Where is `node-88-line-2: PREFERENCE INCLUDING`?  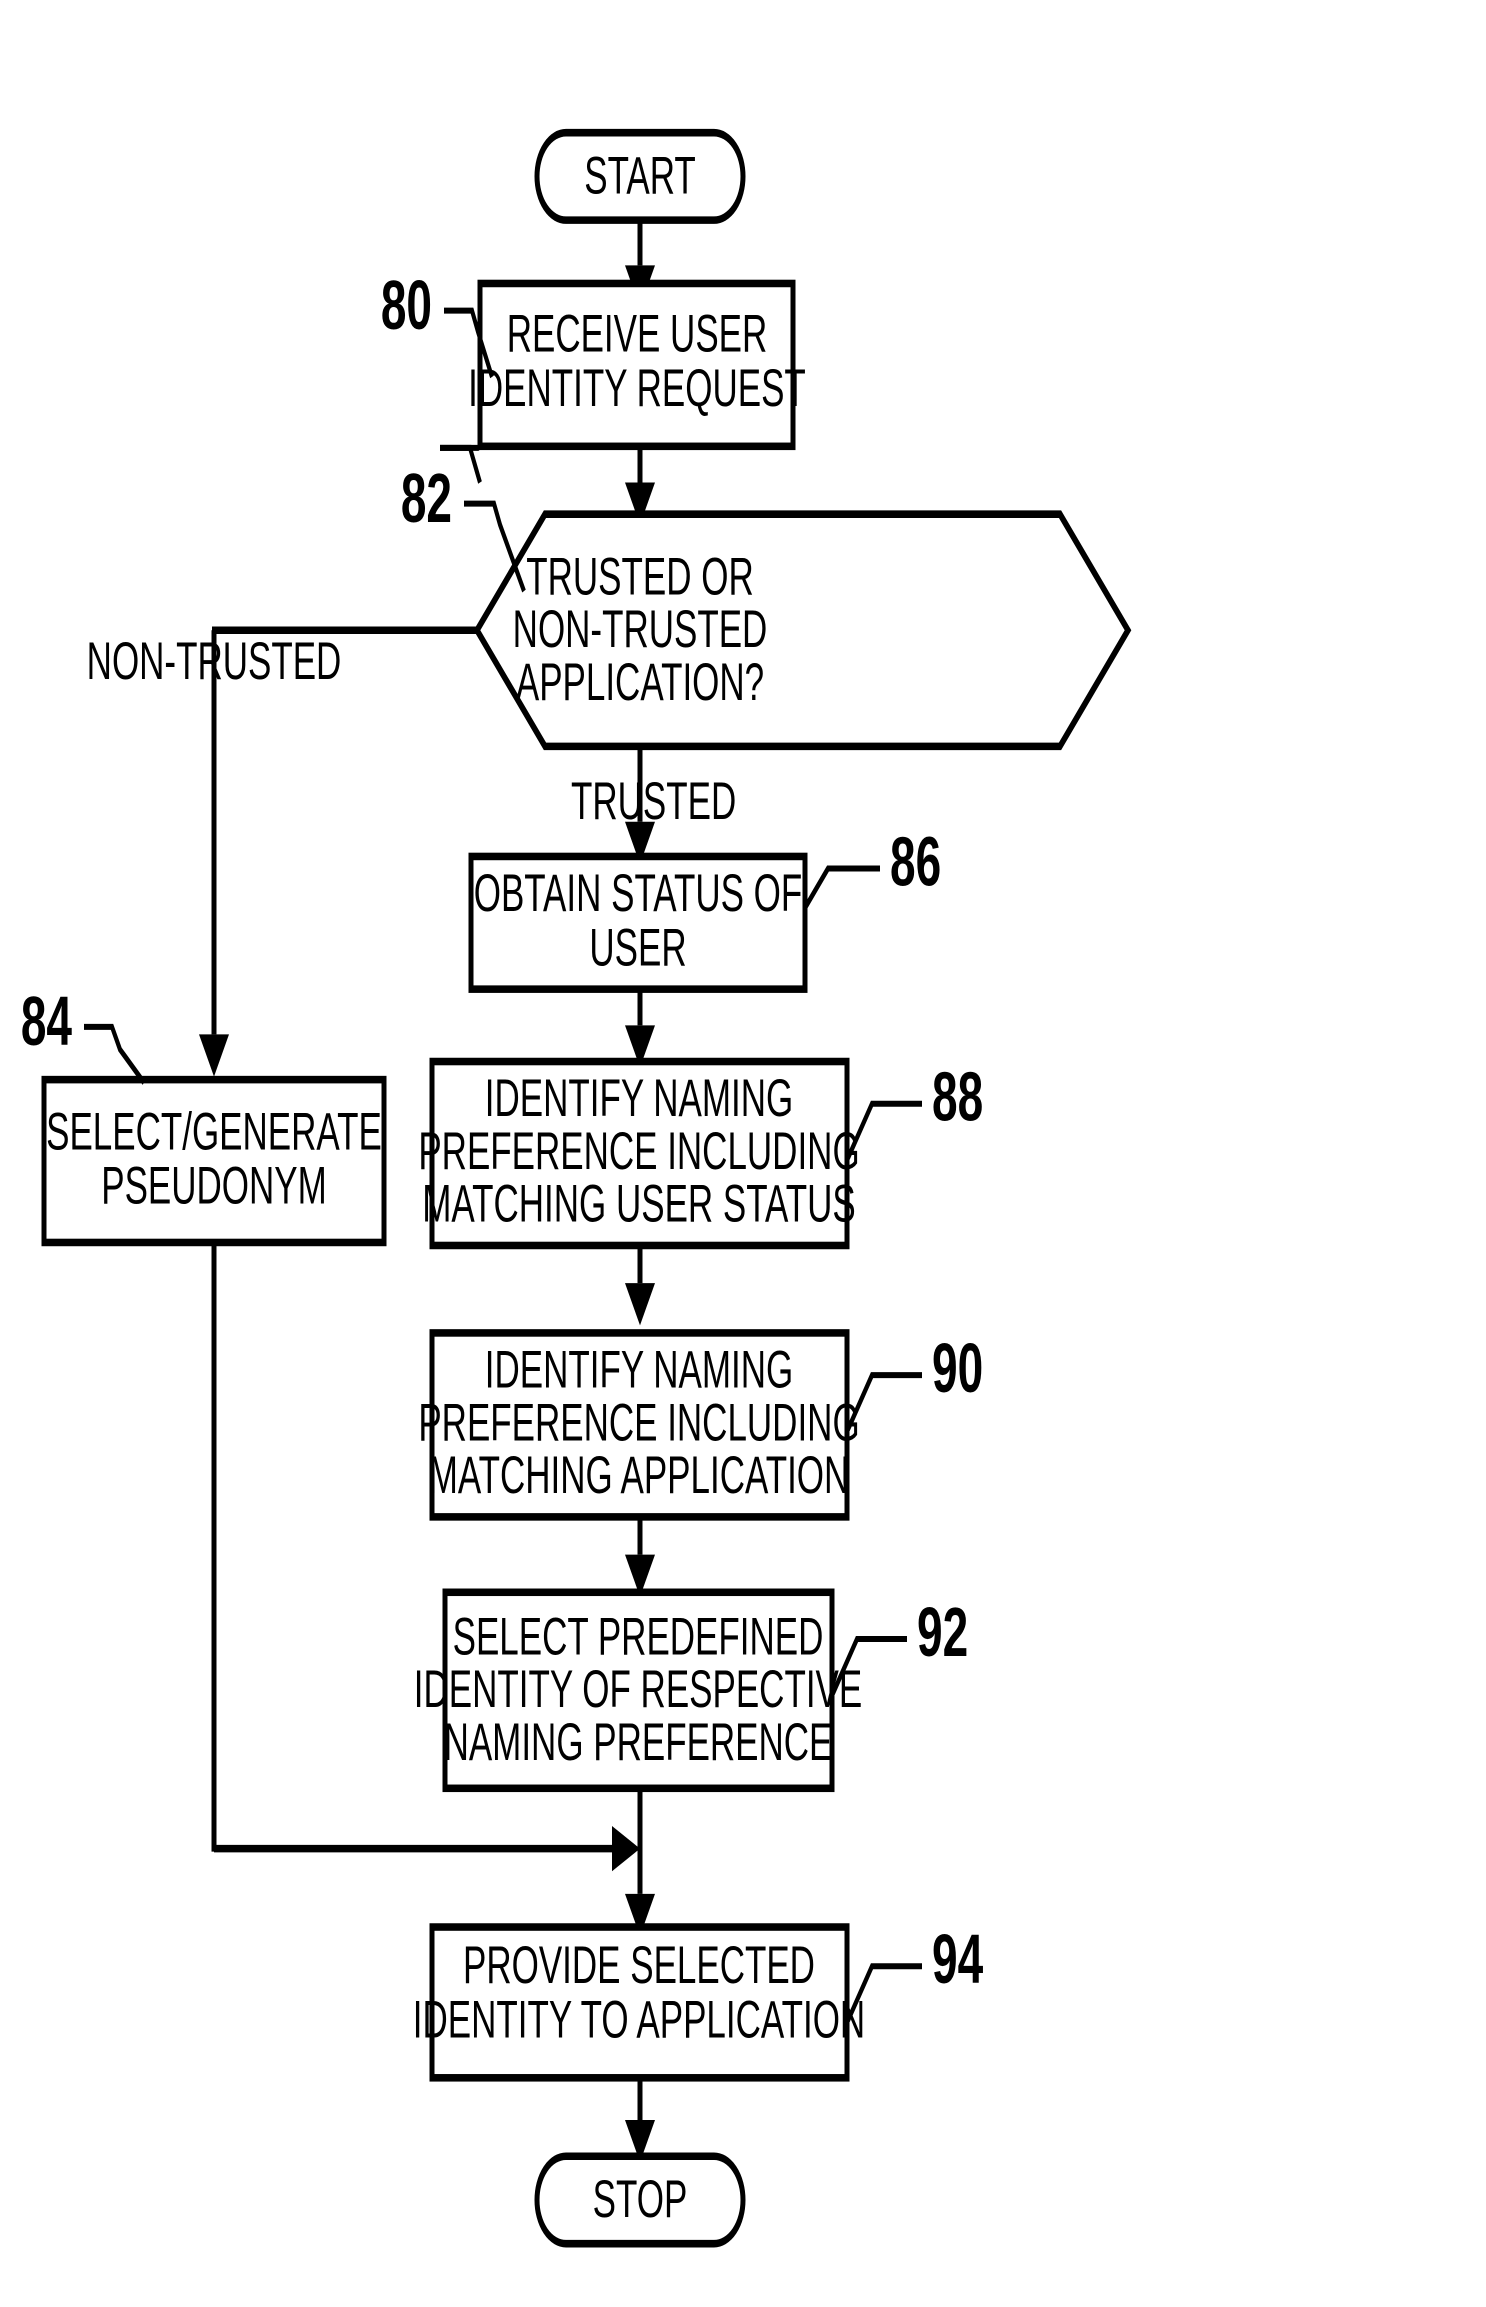 node-88-line-2: PREFERENCE INCLUDING is located at coordinates (638, 1151).